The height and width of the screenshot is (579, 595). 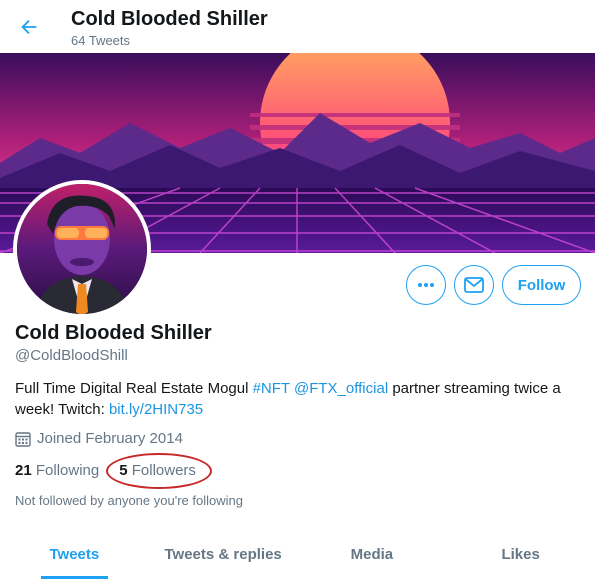 I want to click on bio-url-link: bit.ly/2HIN735, so click(x=156, y=409).